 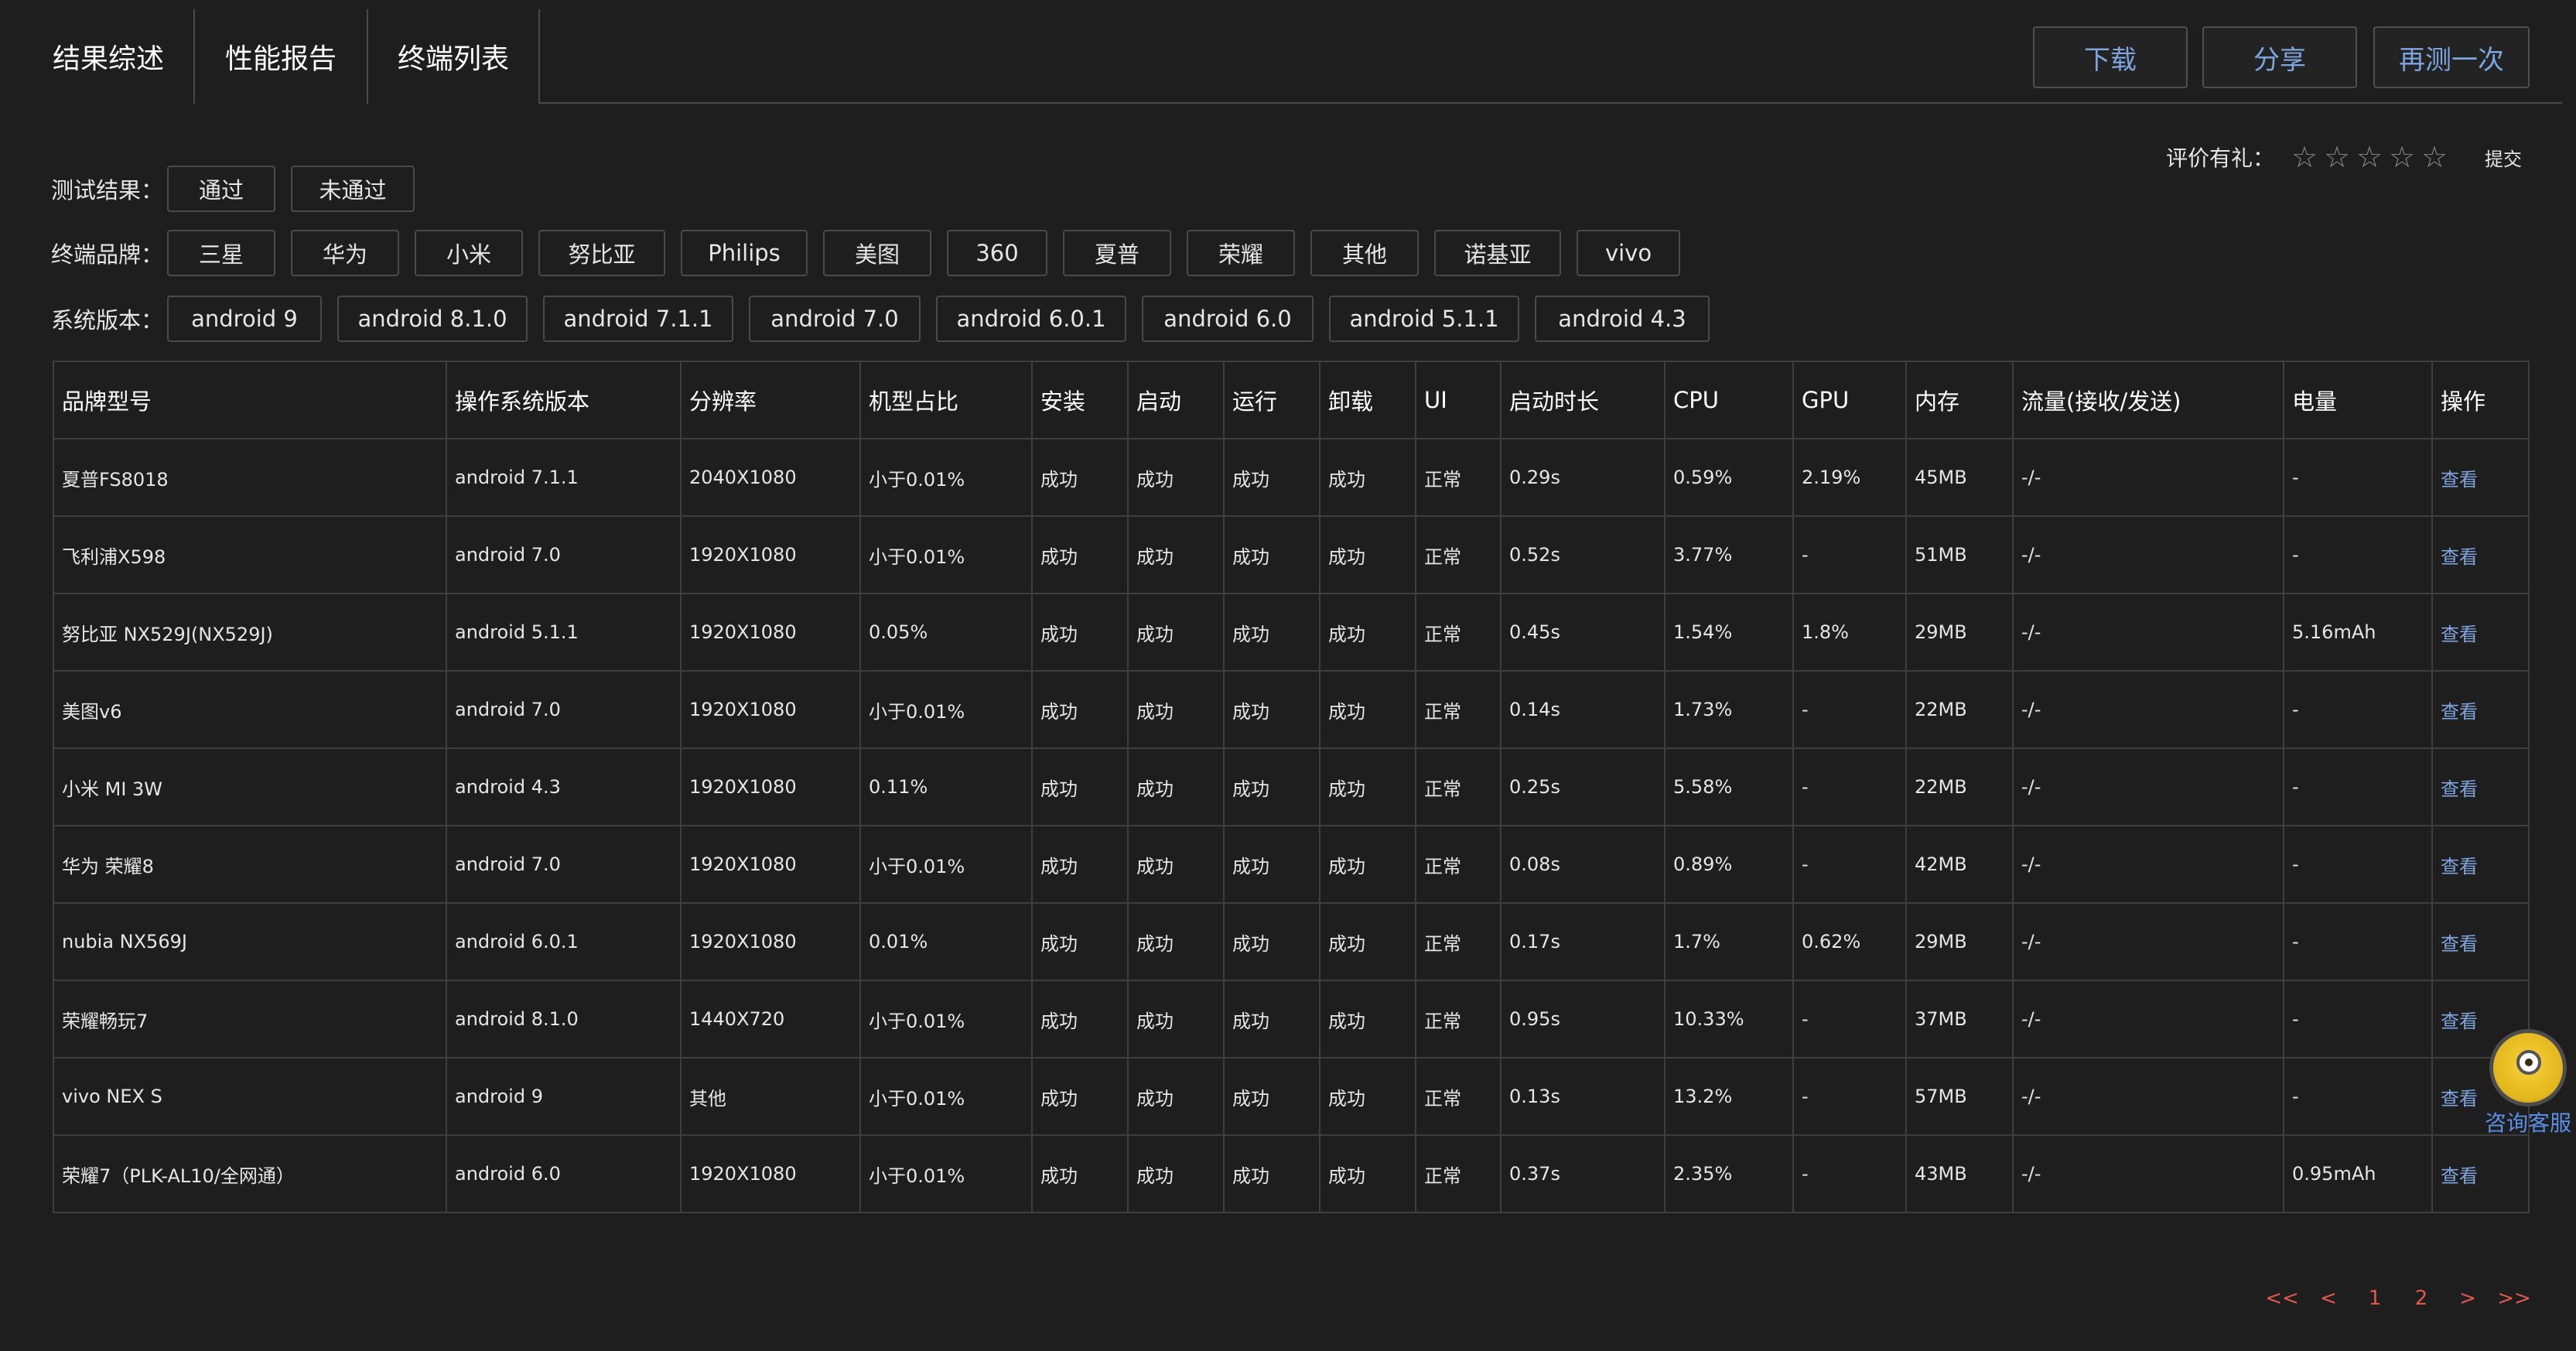 I want to click on cell-model-share: 0.01%, so click(x=946, y=942).